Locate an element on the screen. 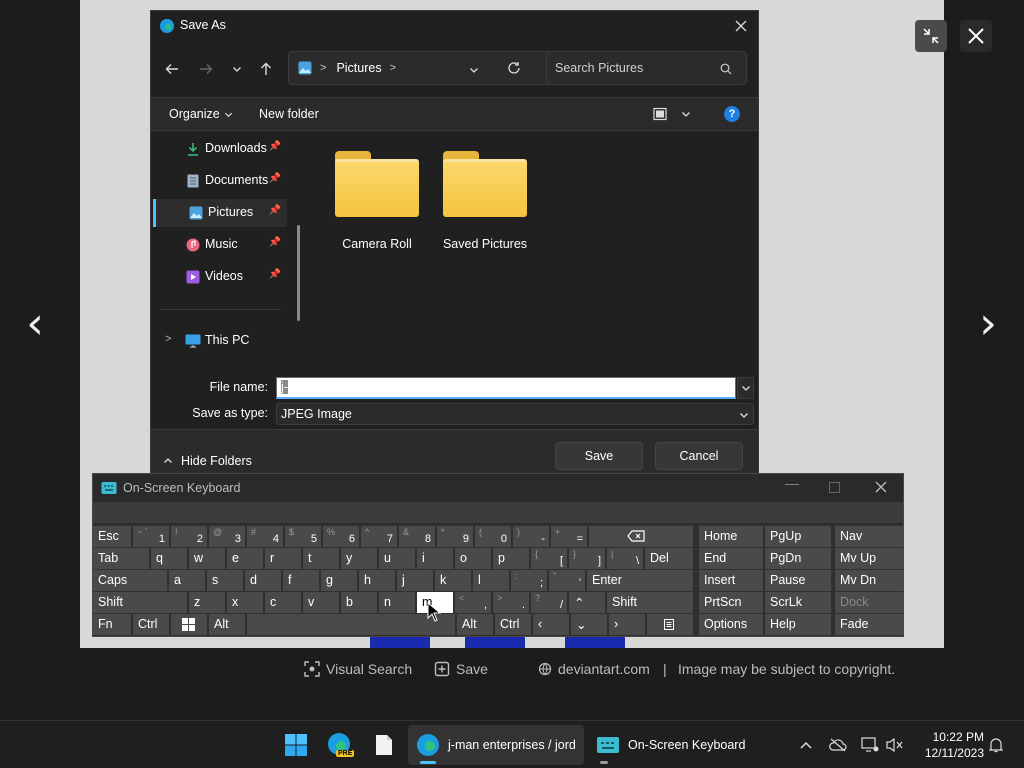 Image resolution: width=1024 pixels, height=768 pixels. key-quote: " ' is located at coordinates (567, 580).